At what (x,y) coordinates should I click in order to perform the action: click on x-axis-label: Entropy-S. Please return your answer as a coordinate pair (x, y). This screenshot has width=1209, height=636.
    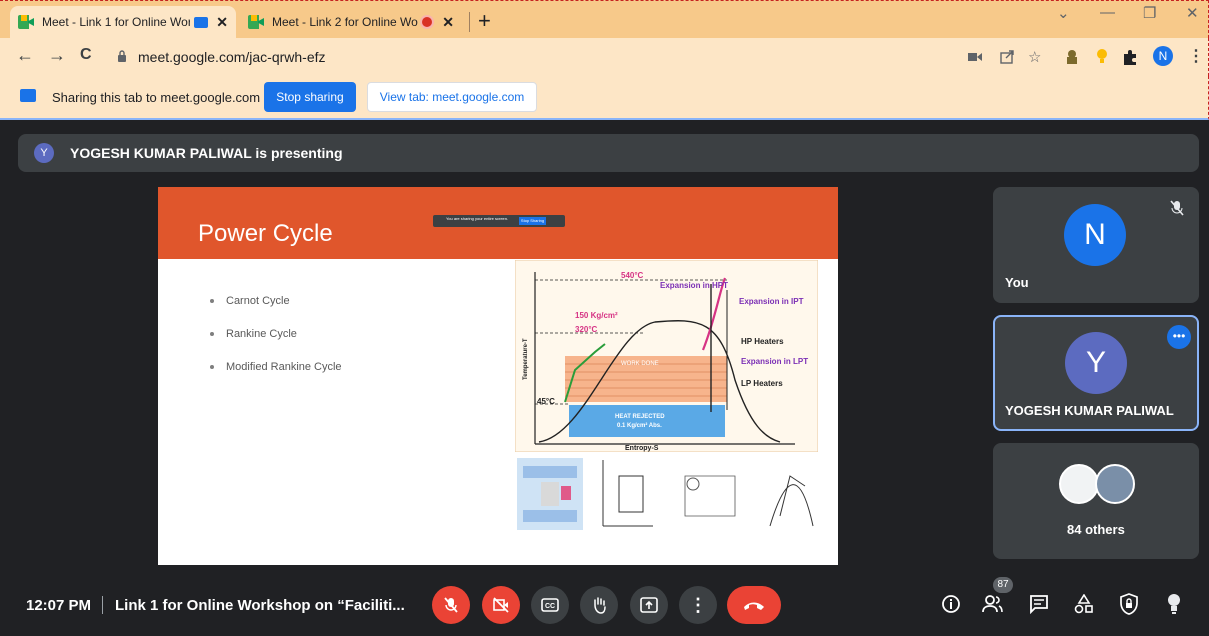
    Looking at the image, I should click on (642, 448).